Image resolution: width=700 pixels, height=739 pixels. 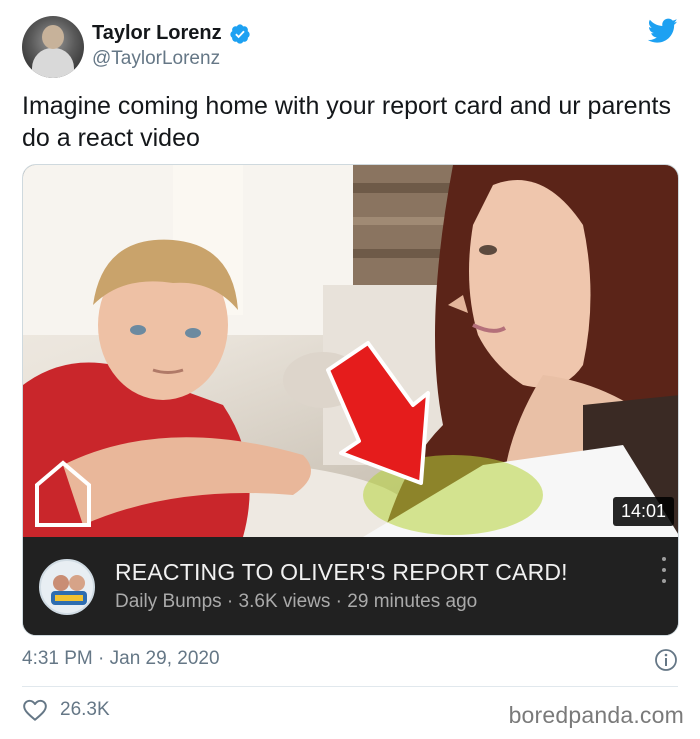 I want to click on video-duration-badge: 14:01, so click(x=643, y=511).